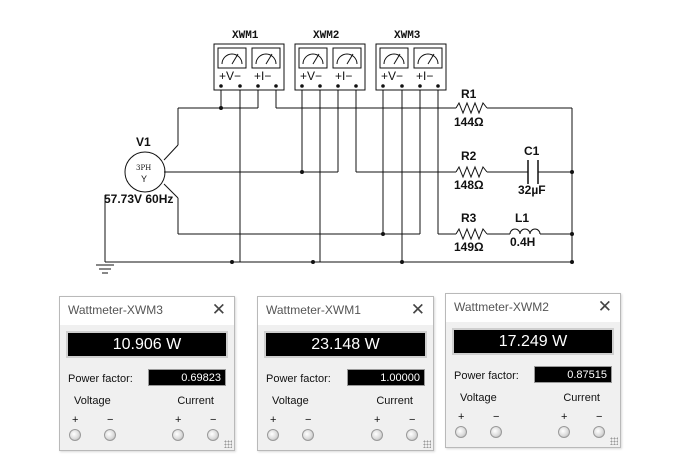 The height and width of the screenshot is (472, 688). Describe the element at coordinates (533, 341) in the screenshot. I see `power-display: 17.249 W` at that location.